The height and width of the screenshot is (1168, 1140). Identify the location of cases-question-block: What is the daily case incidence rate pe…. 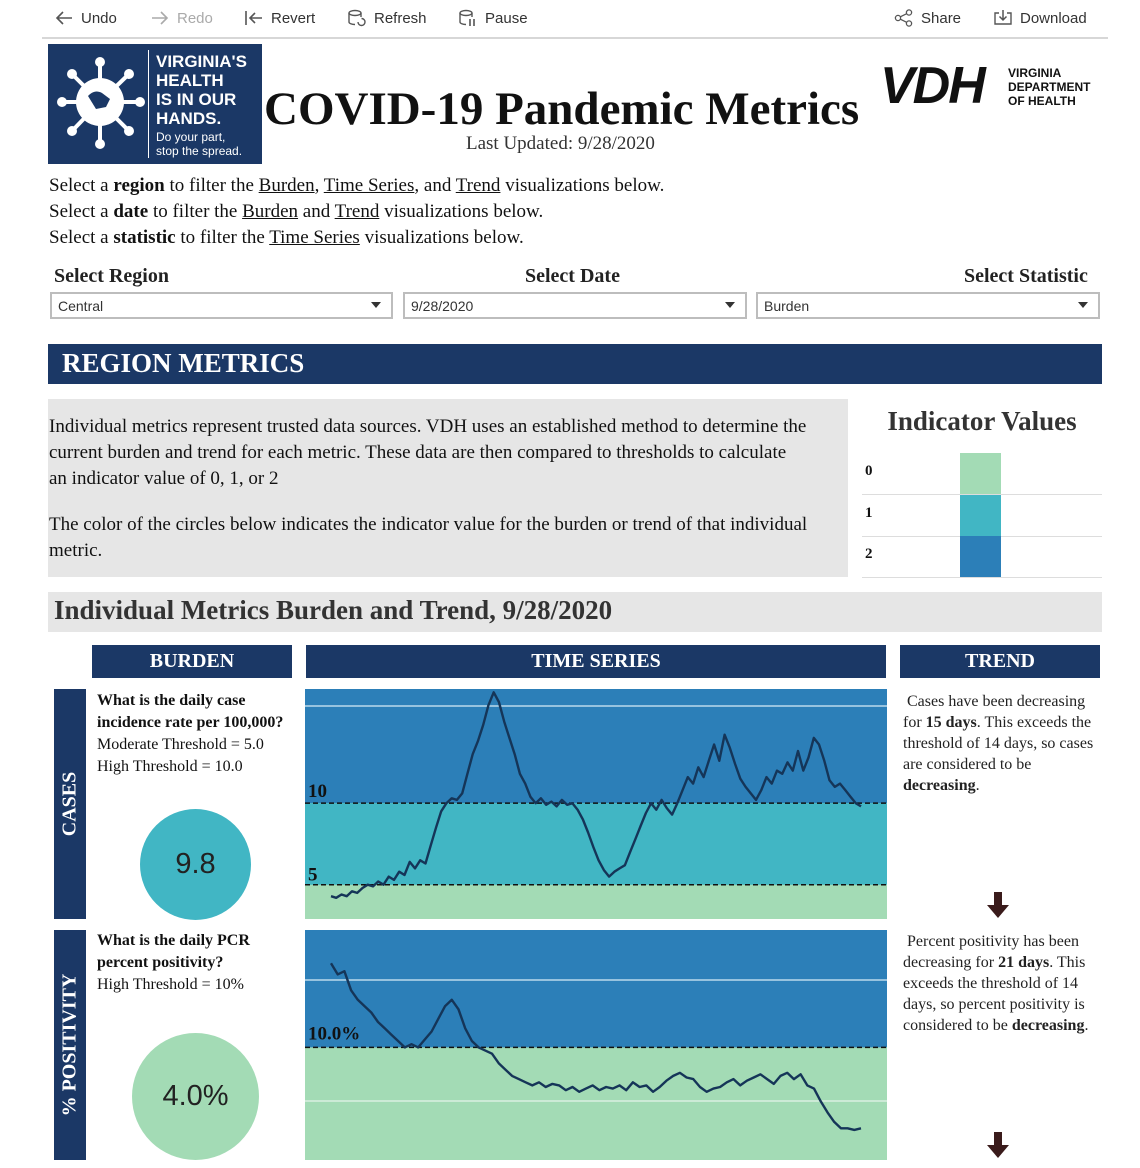
(192, 734).